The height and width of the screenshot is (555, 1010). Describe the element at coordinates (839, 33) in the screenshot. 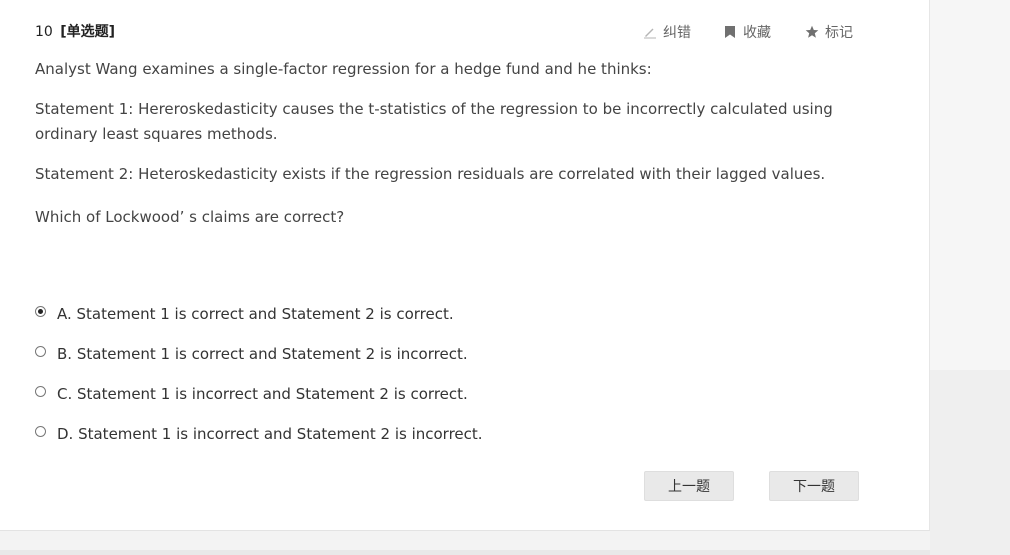

I see `mark-label: 标记` at that location.